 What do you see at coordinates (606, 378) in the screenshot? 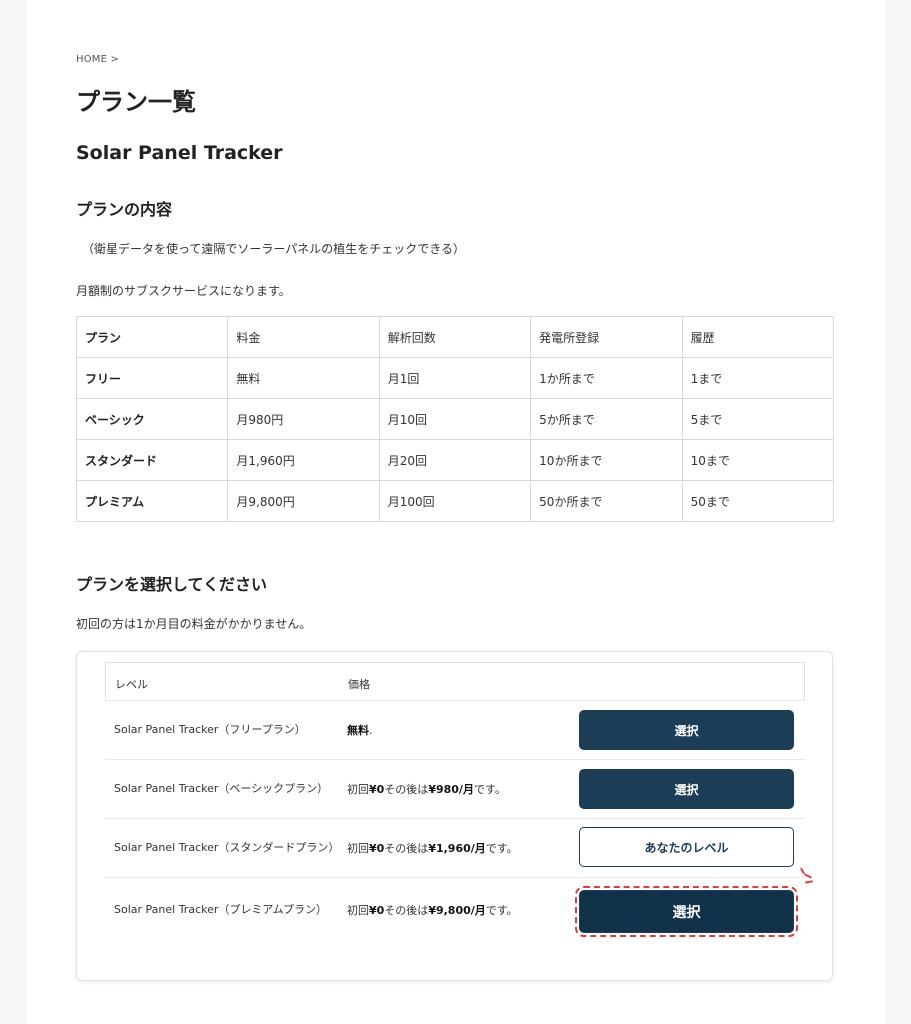
I see `table-cell: 1か所まで` at bounding box center [606, 378].